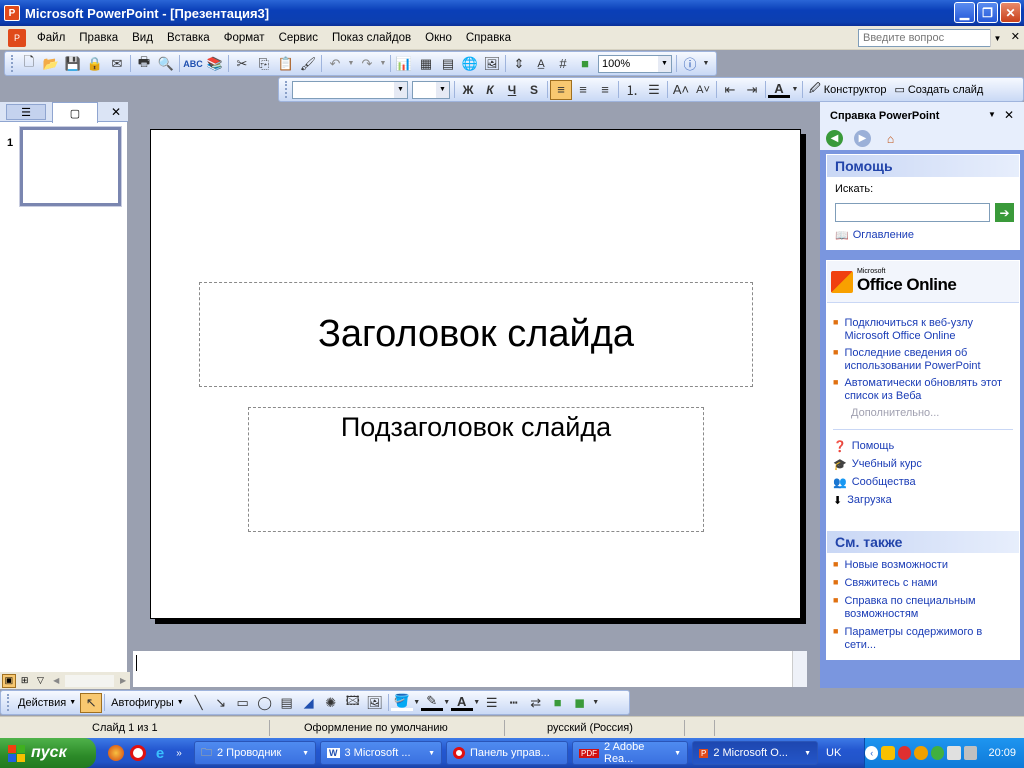 This screenshot has height=768, width=1024. Describe the element at coordinates (1010, 12) in the screenshot. I see `close-button: ✕` at that location.